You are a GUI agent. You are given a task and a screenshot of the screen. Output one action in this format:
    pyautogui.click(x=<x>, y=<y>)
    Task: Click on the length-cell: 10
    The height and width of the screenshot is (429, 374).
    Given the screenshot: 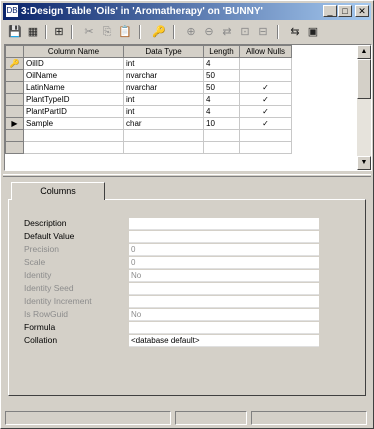 What is the action you would take?
    pyautogui.click(x=221, y=123)
    